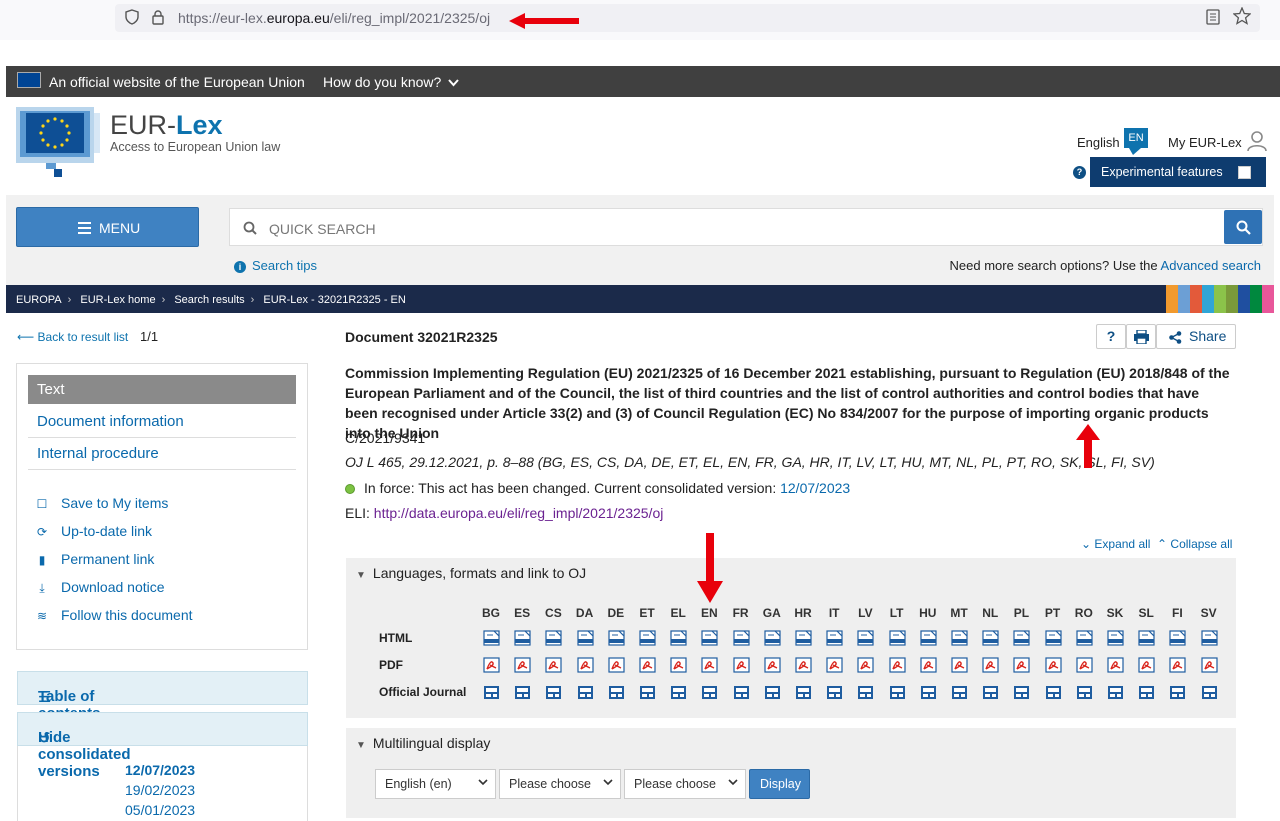 Image resolution: width=1280 pixels, height=821 pixels. Describe the element at coordinates (1141, 336) in the screenshot. I see `print-button` at that location.